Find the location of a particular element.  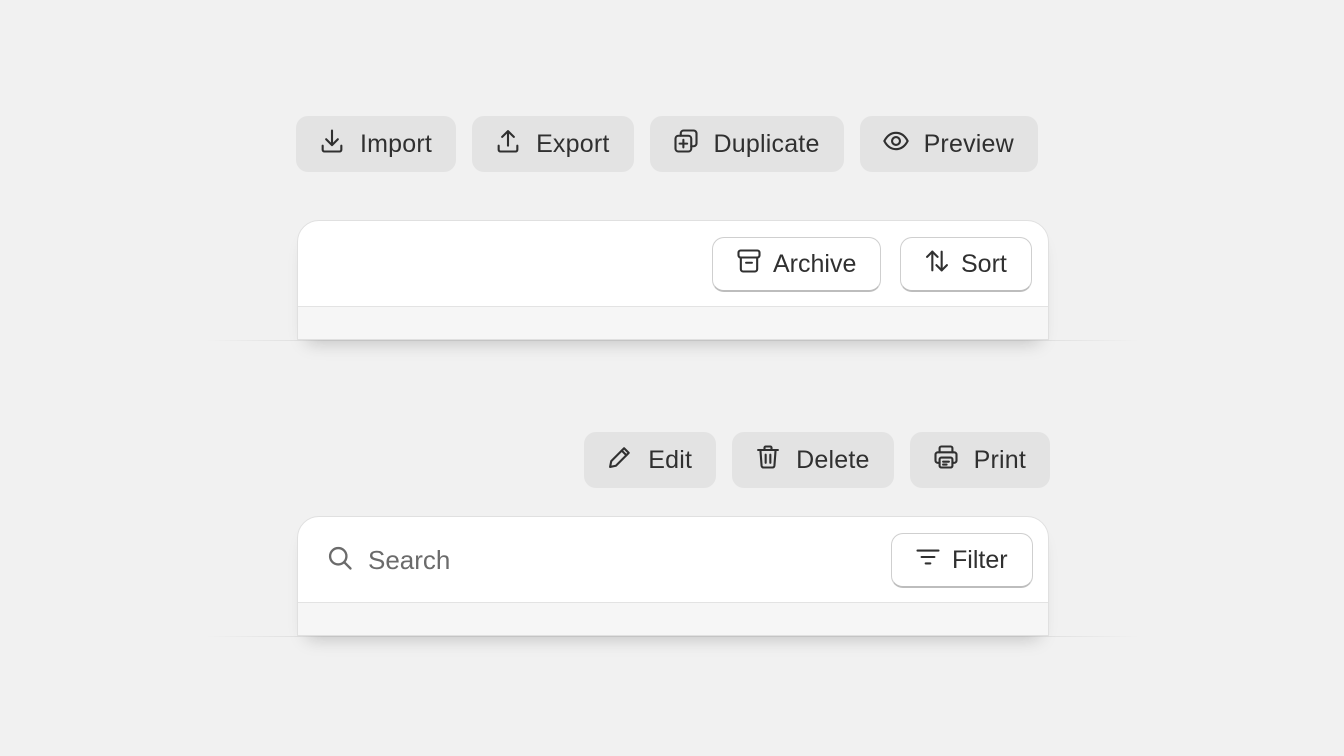

duplicate-button: Duplicate is located at coordinates (746, 144).